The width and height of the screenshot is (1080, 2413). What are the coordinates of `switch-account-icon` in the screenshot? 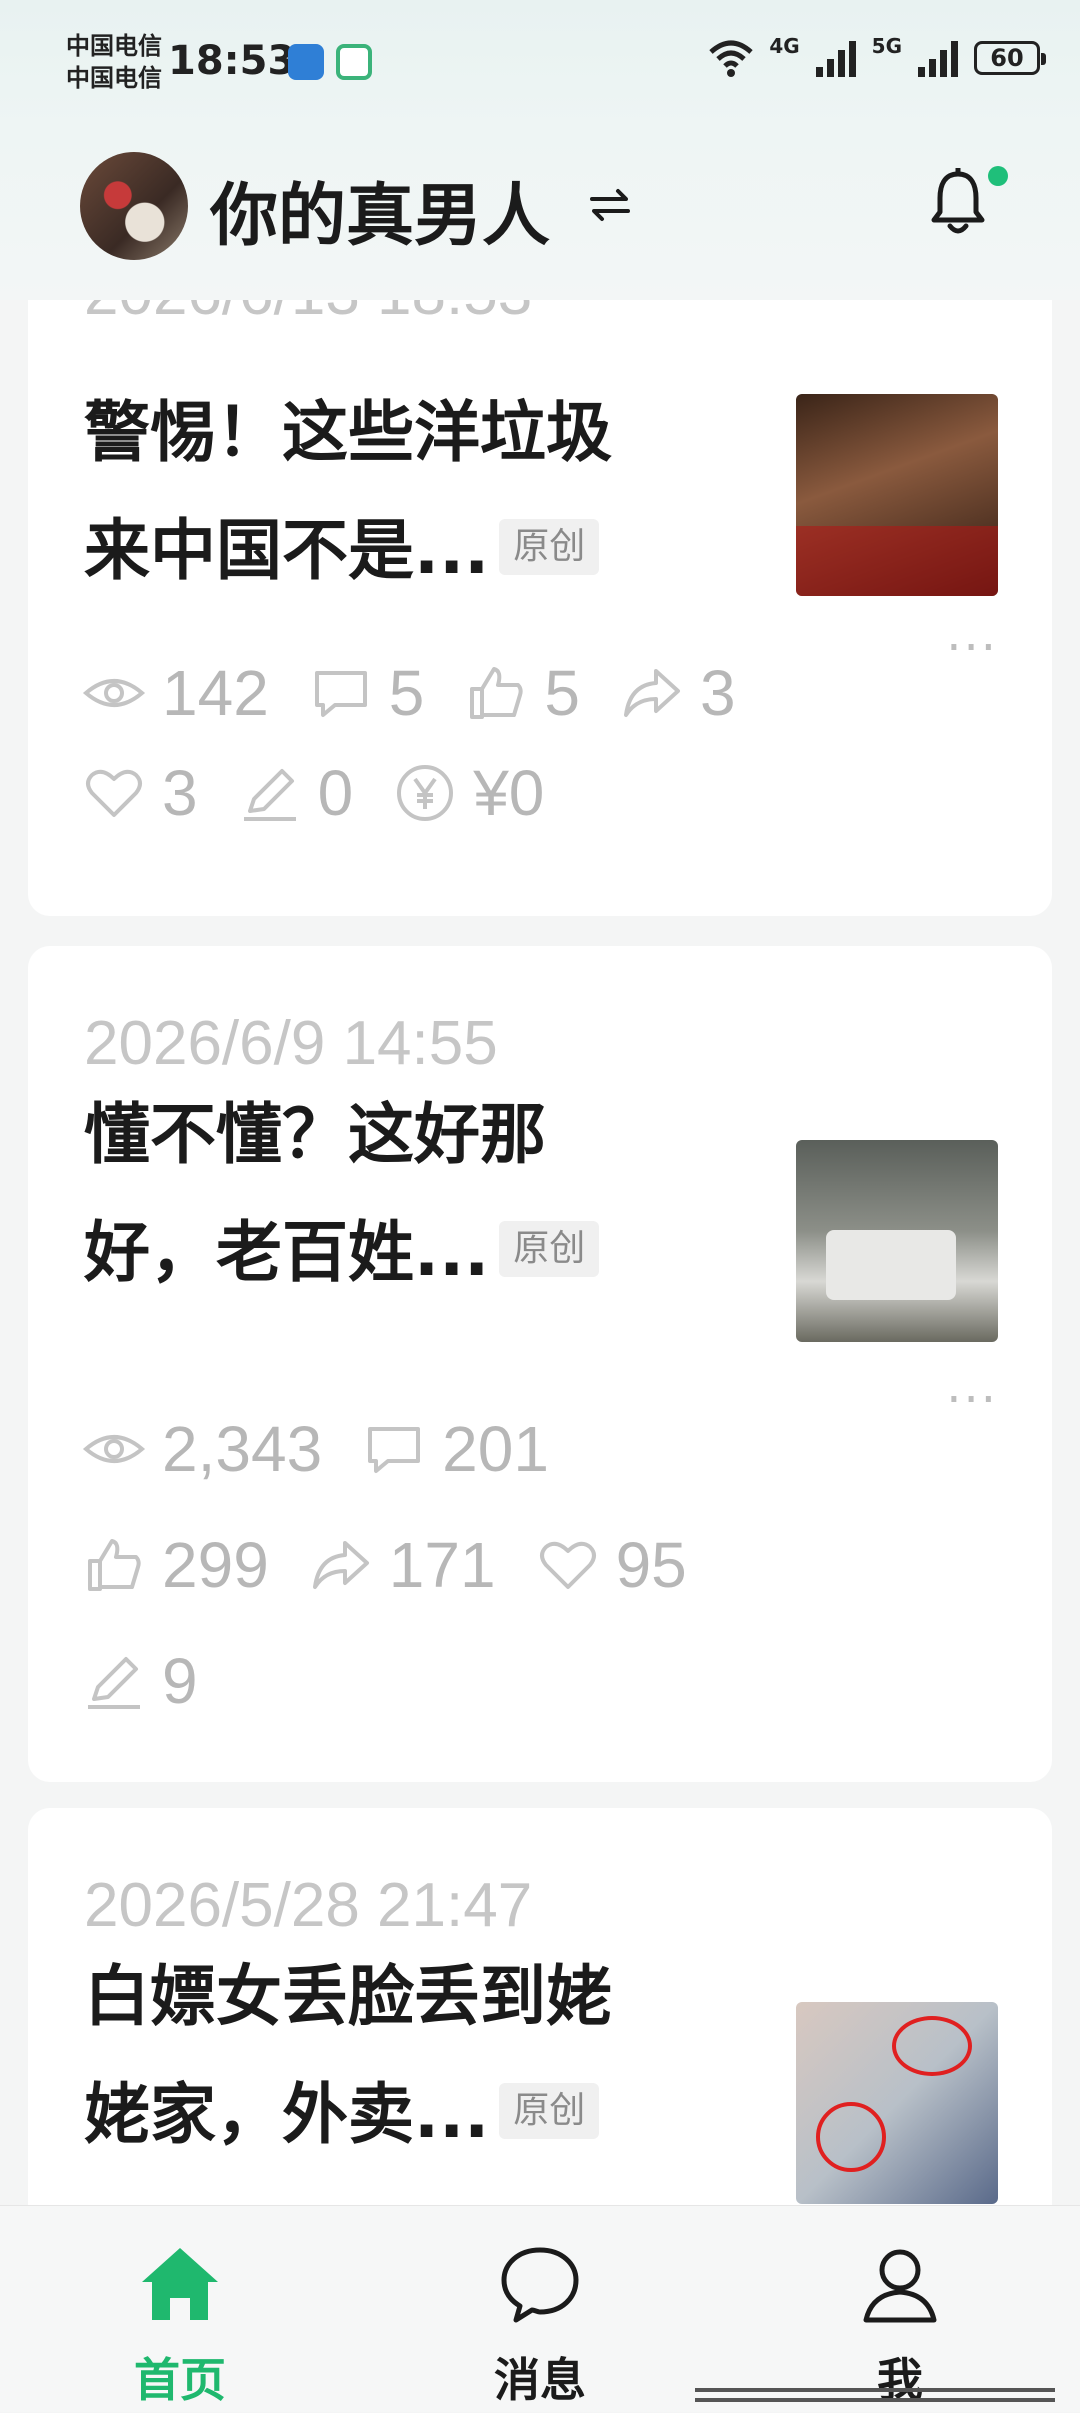 It's located at (610, 205).